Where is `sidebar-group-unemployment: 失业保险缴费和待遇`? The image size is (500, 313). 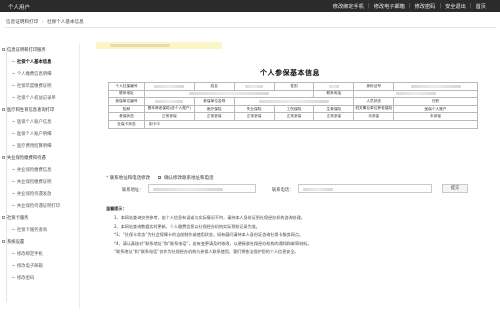 sidebar-group-unemployment: 失业保险缴费和待遇 is located at coordinates (41, 158).